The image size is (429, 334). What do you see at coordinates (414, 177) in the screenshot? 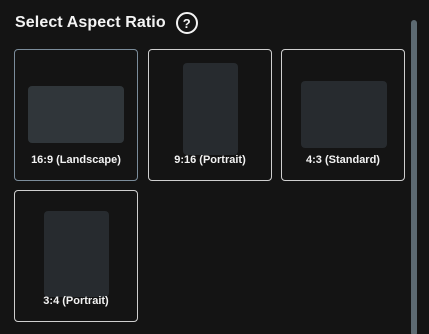
I see `vertical-scrollbar` at bounding box center [414, 177].